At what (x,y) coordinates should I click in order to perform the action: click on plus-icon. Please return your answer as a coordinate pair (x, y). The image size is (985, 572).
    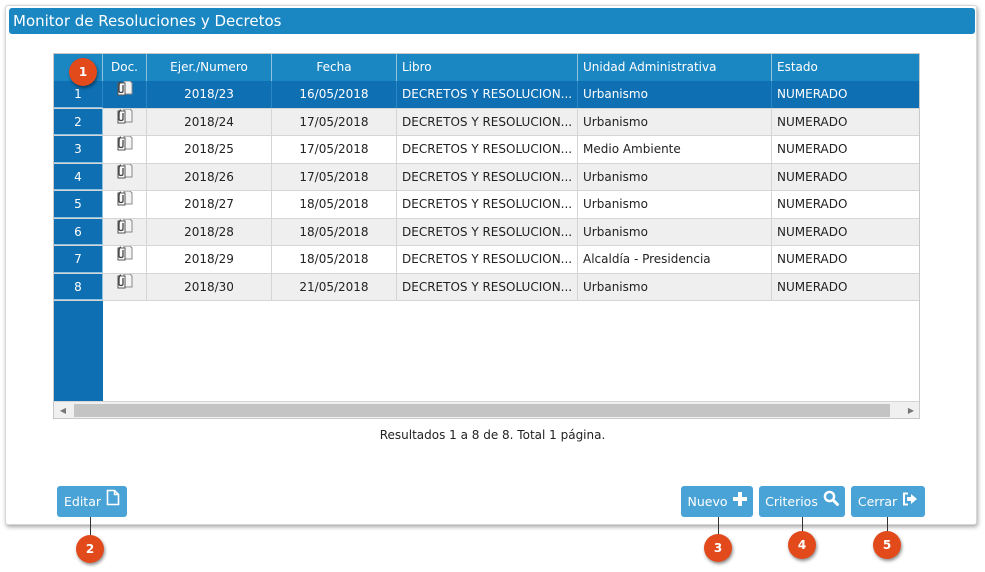
    Looking at the image, I should click on (739, 501).